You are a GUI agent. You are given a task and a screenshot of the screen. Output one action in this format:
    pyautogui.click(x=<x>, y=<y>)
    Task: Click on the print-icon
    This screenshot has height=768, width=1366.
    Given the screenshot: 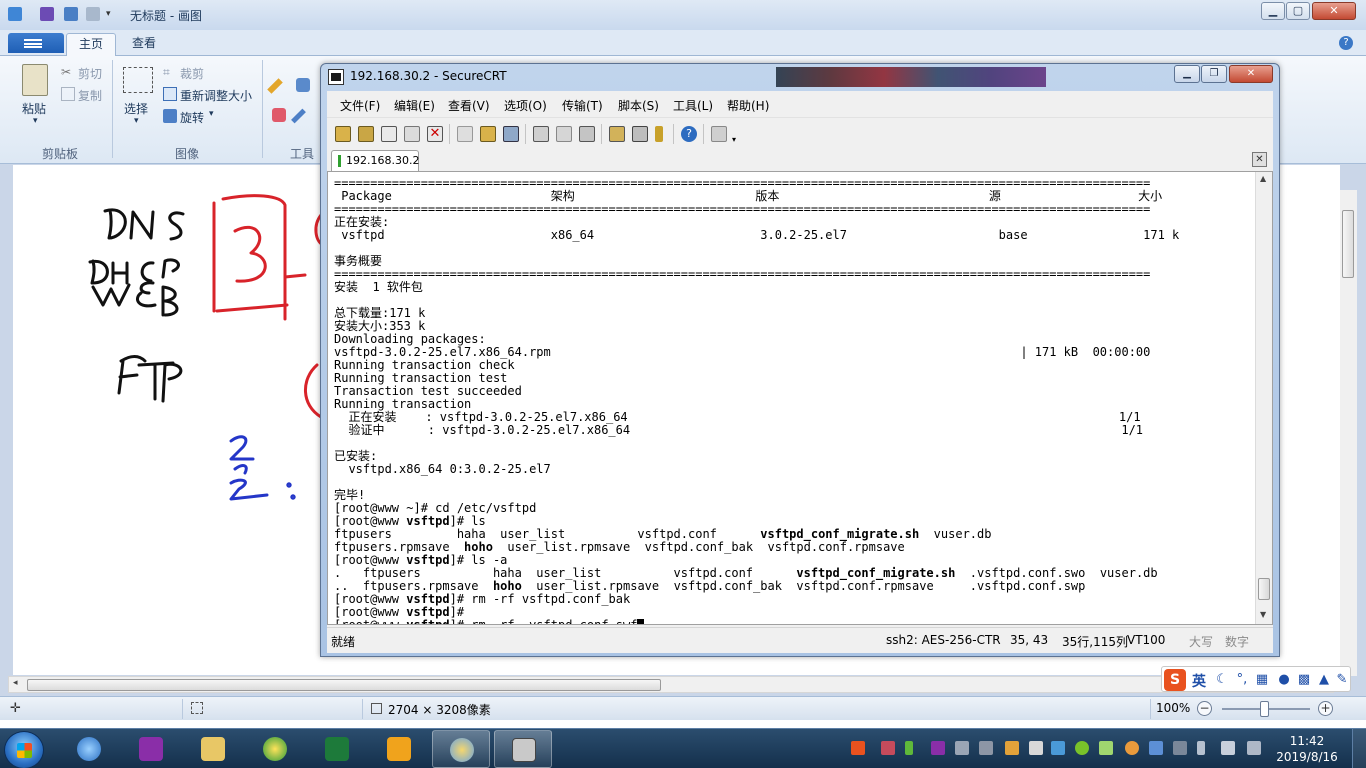 What is the action you would take?
    pyautogui.click(x=541, y=134)
    